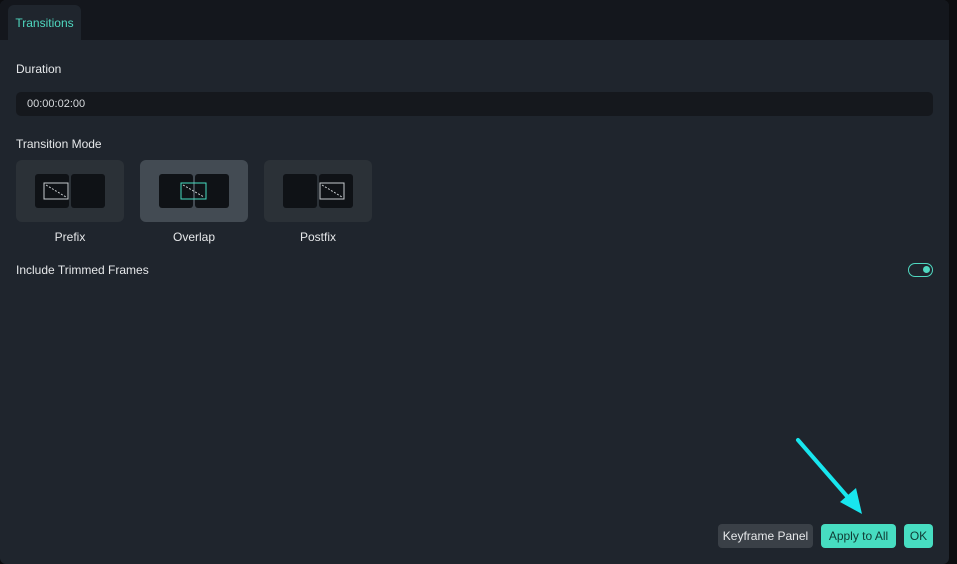 This screenshot has width=957, height=564. What do you see at coordinates (926, 269) in the screenshot?
I see `toggle-knob` at bounding box center [926, 269].